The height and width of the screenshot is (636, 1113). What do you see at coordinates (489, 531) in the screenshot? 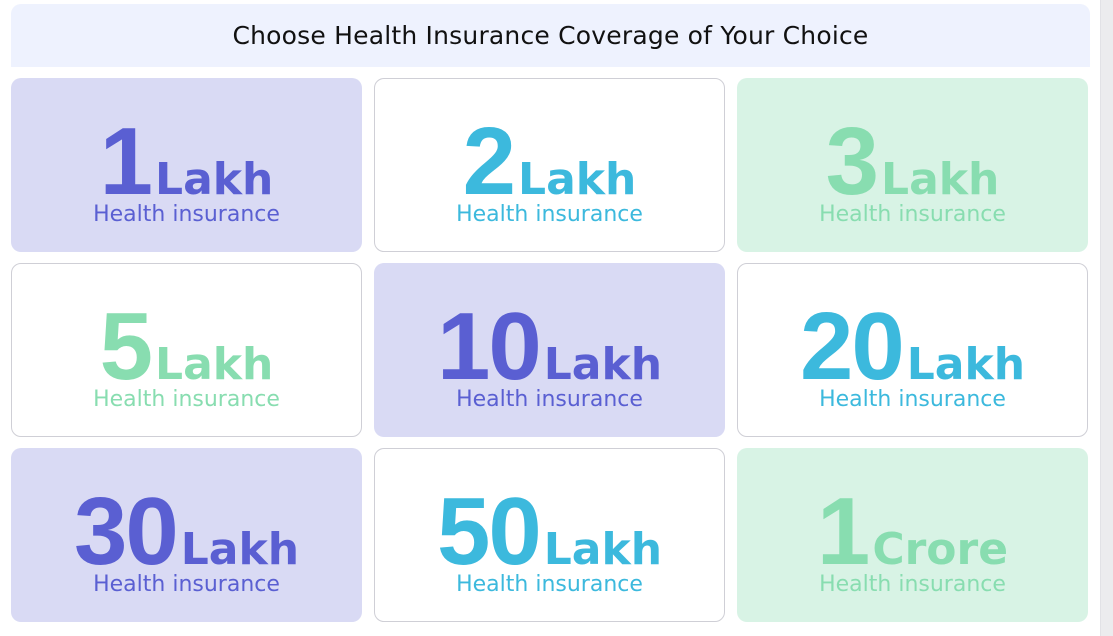
I see `coverage-number: 50` at bounding box center [489, 531].